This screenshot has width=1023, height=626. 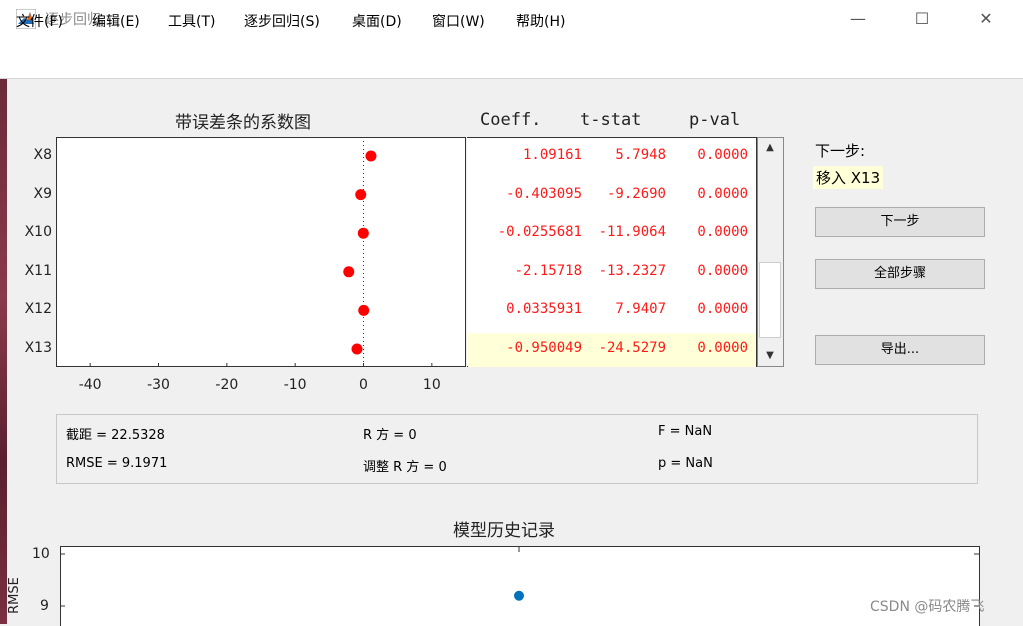 What do you see at coordinates (611, 120) in the screenshot?
I see `col-header-tstat: t-stat` at bounding box center [611, 120].